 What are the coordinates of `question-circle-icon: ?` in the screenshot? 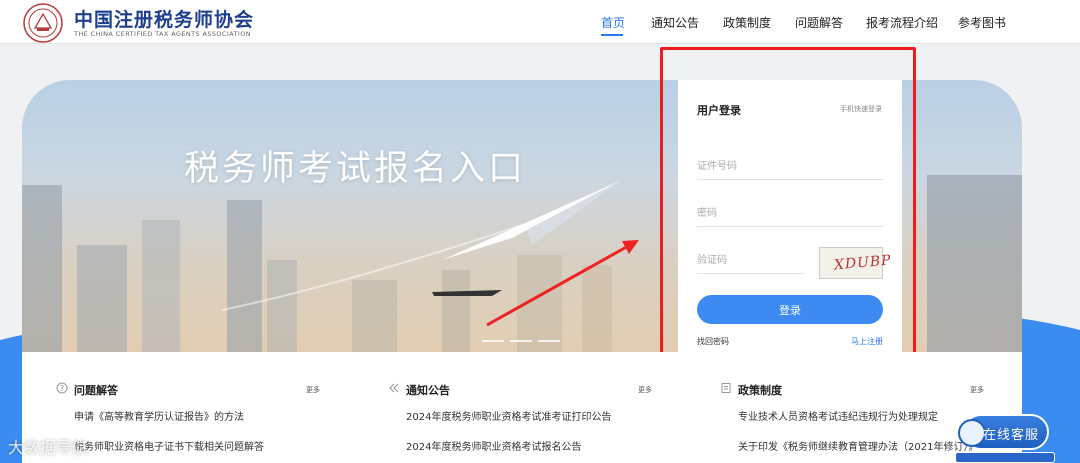 It's located at (62, 388).